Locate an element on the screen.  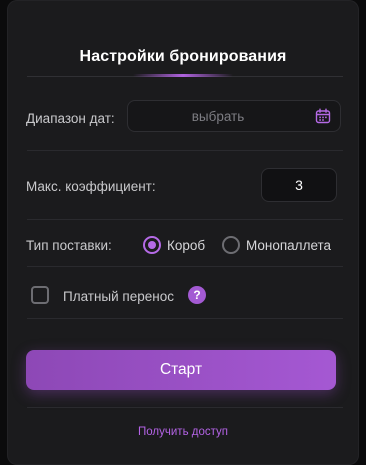
paid-transfer-label: Платный перенос is located at coordinates (118, 296).